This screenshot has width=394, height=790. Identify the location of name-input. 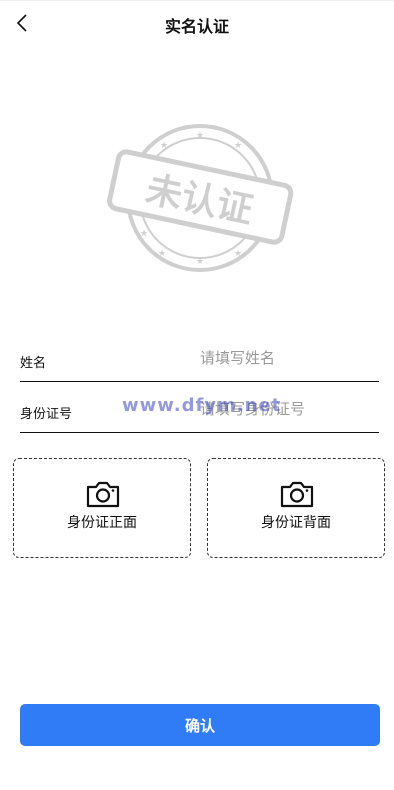
(287, 358).